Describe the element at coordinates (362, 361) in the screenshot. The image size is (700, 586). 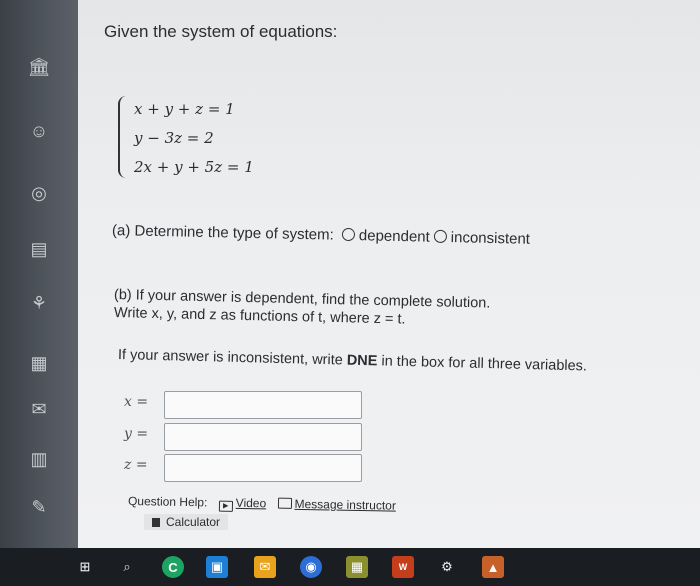
I see `note-text-bold: DNE` at that location.